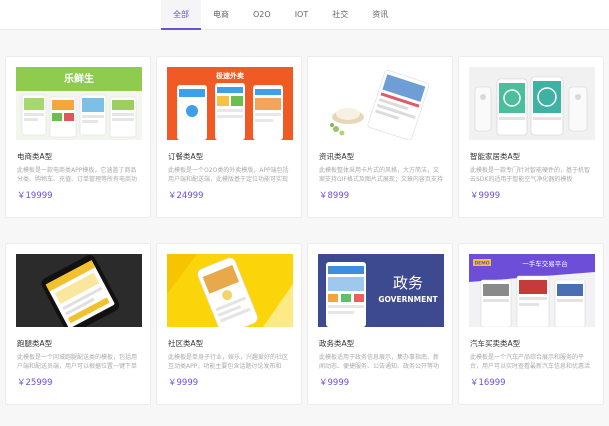 The height and width of the screenshot is (426, 609). Describe the element at coordinates (35, 196) in the screenshot. I see `card-price: ￥19999` at that location.